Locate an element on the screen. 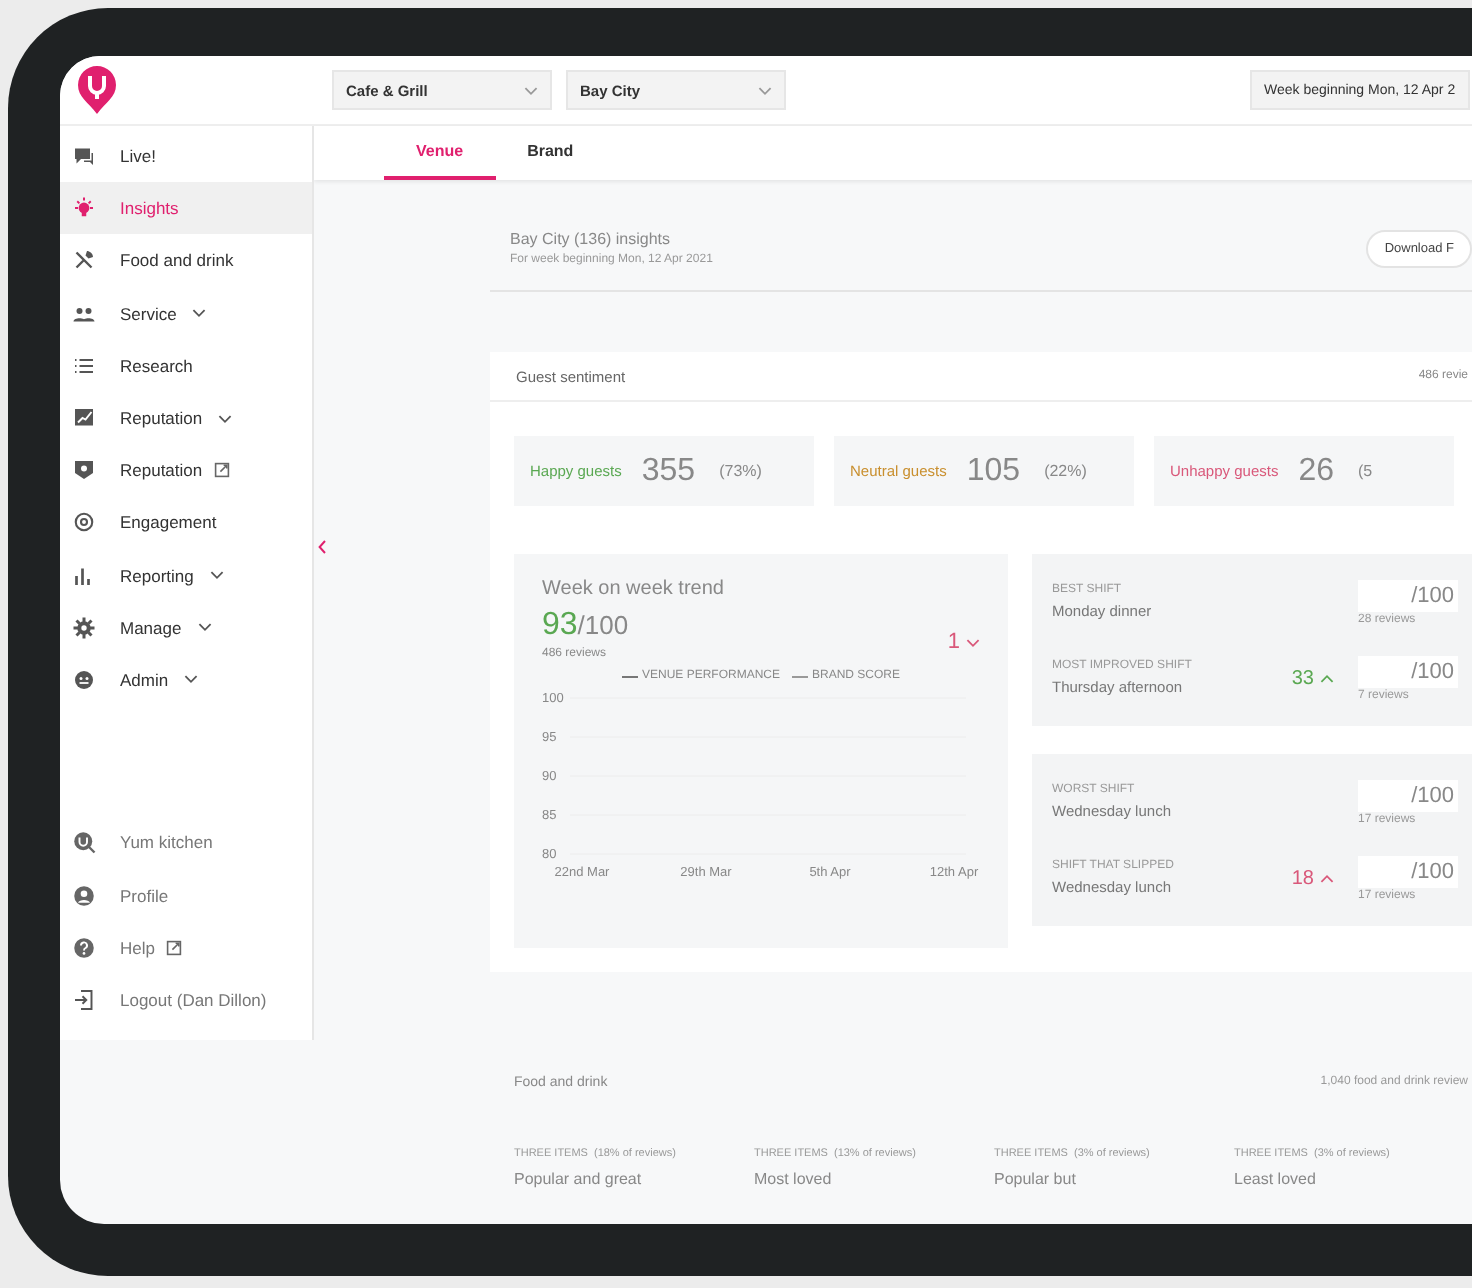  face-icon is located at coordinates (84, 679).